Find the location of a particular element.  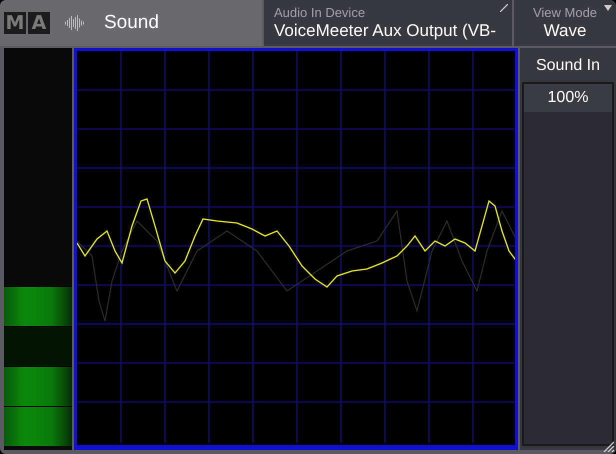

logo-letter: M is located at coordinates (15, 23).